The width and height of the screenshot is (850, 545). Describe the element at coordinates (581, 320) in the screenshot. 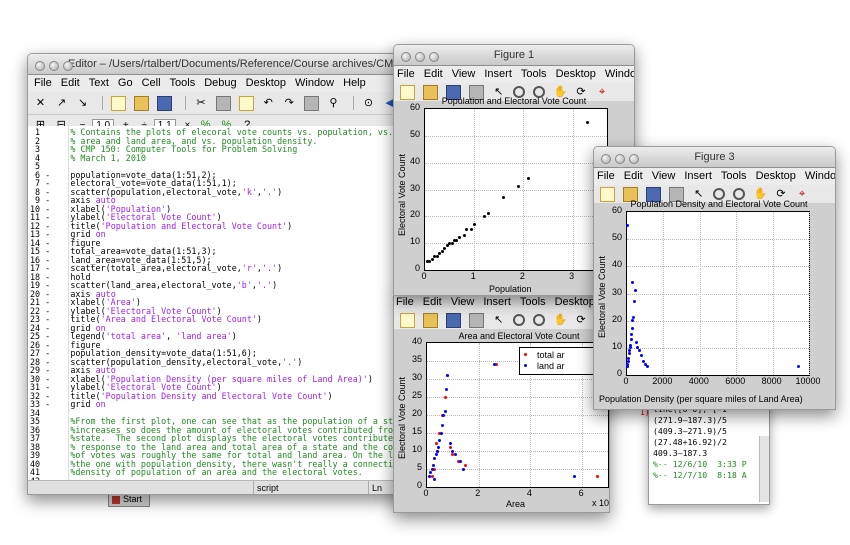

I see `rotate-icon: ⟳` at that location.